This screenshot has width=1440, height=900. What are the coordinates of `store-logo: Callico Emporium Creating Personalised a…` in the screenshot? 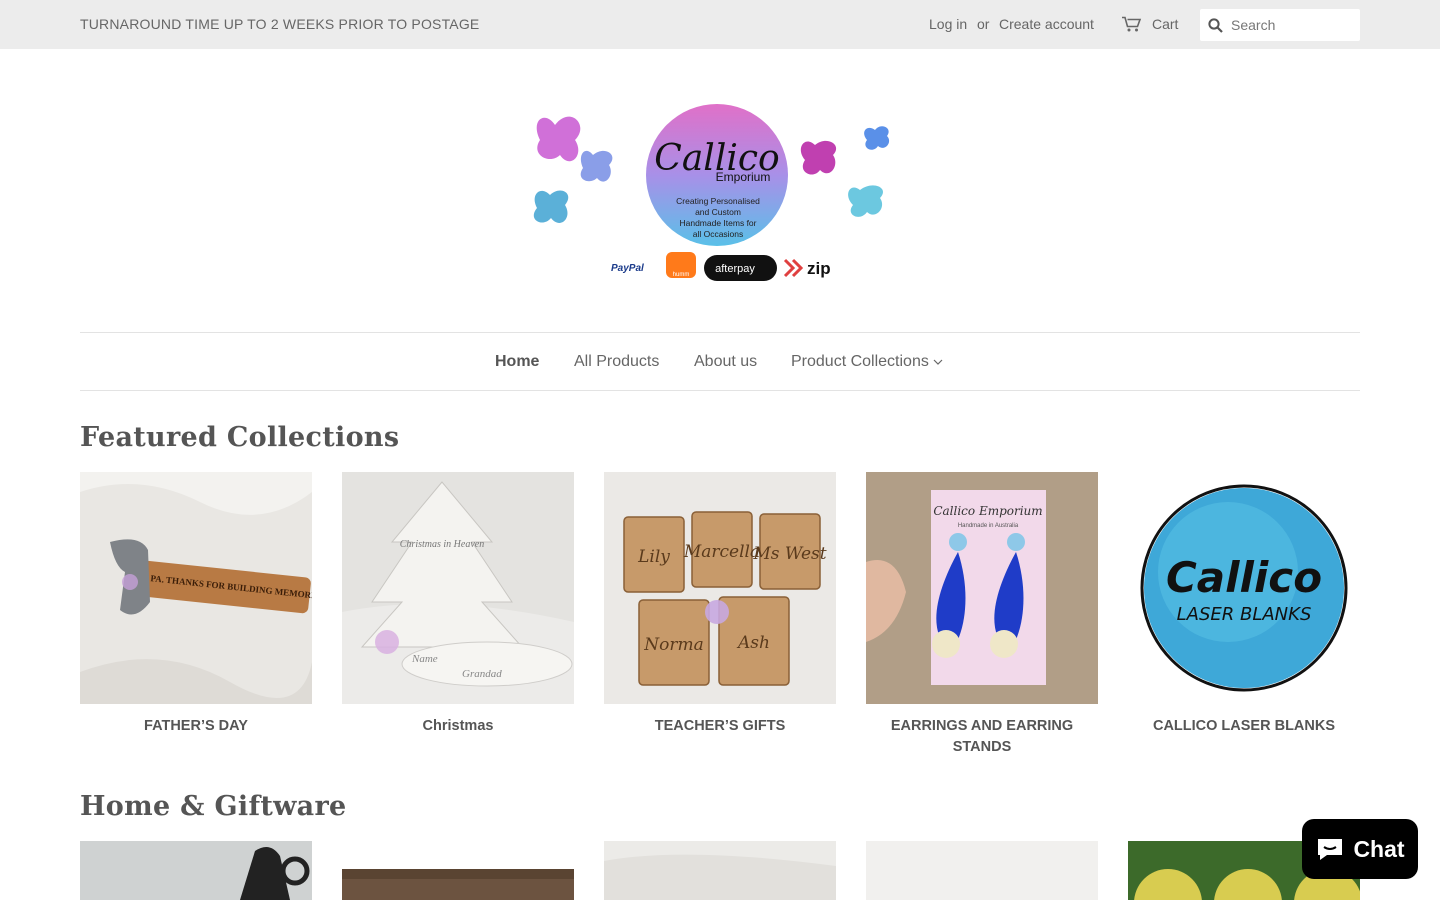 It's located at (715, 192).